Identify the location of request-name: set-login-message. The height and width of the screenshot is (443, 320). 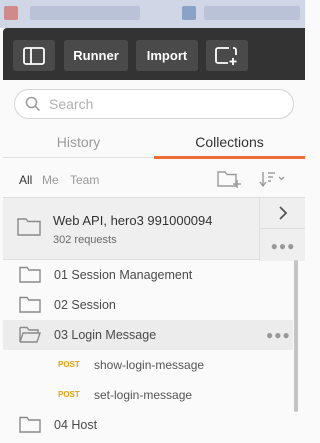
(143, 395).